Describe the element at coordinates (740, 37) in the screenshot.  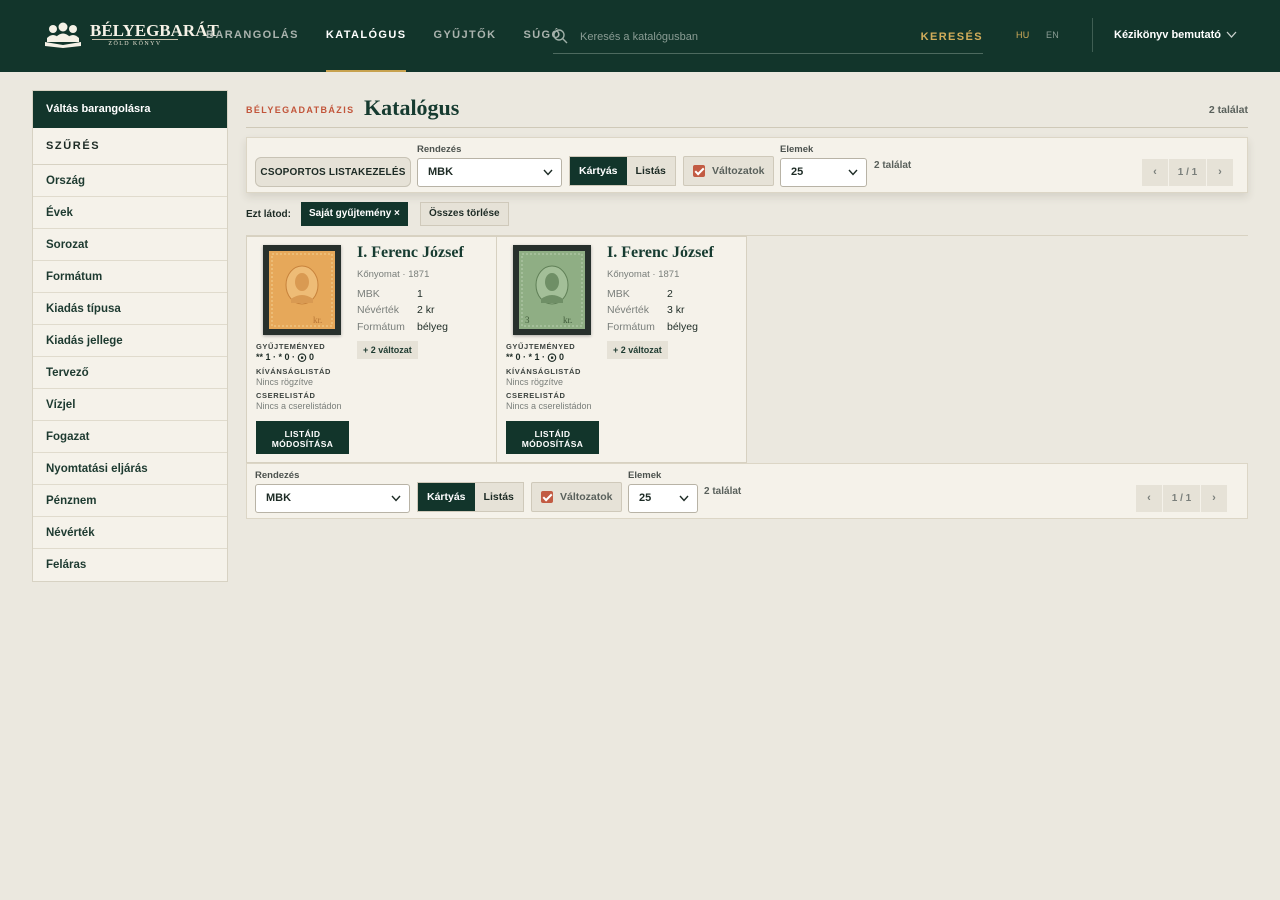
I see `search-input` at that location.